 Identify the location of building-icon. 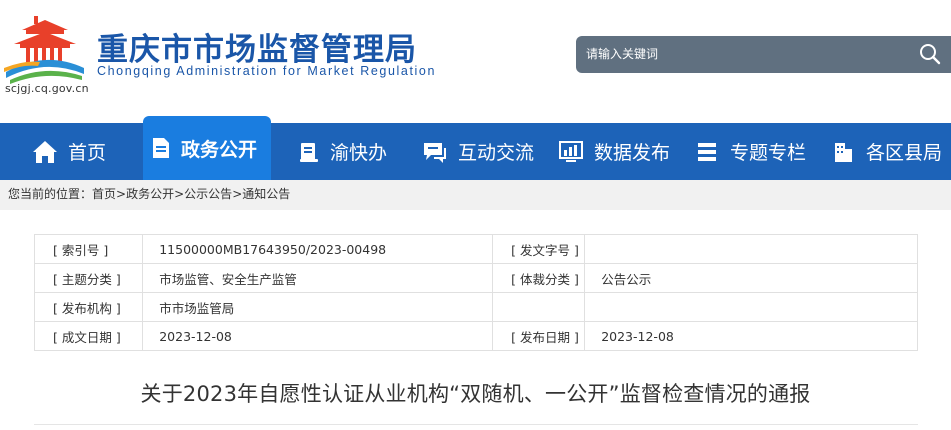
(843, 152).